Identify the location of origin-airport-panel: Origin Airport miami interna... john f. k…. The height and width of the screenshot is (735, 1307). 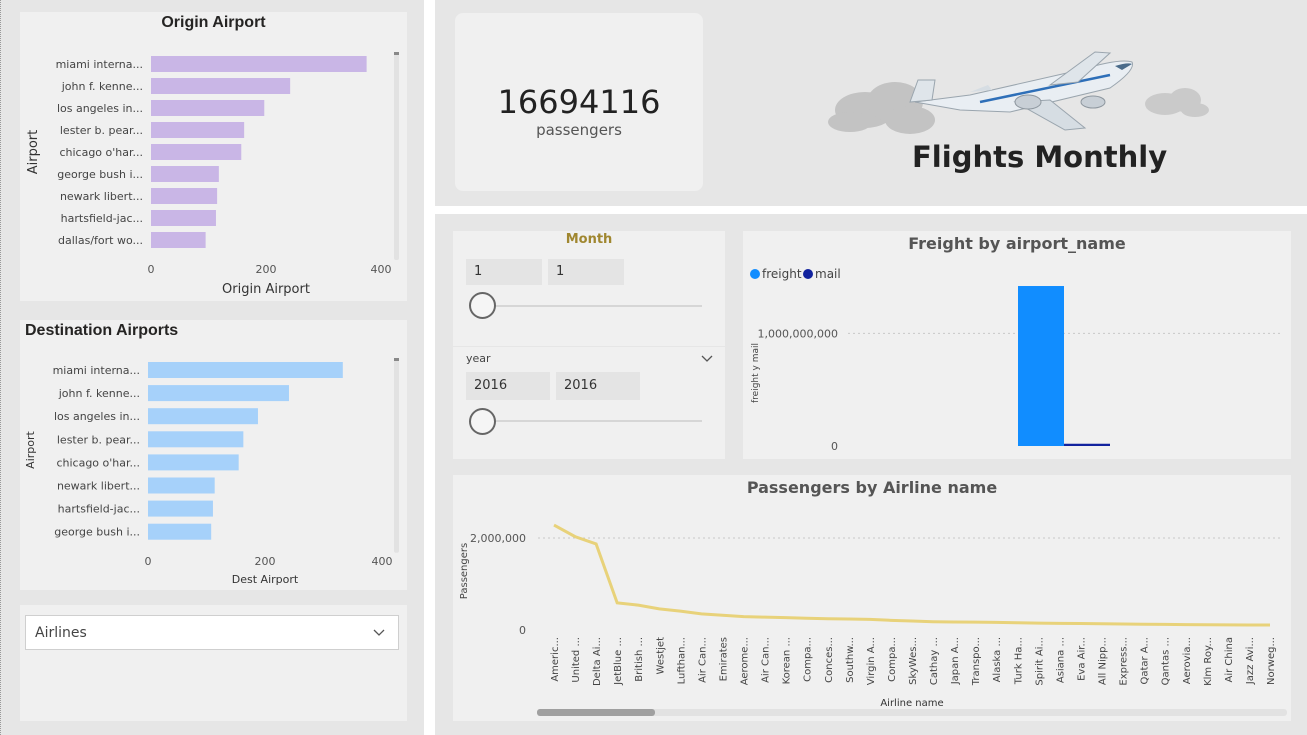
(213, 156).